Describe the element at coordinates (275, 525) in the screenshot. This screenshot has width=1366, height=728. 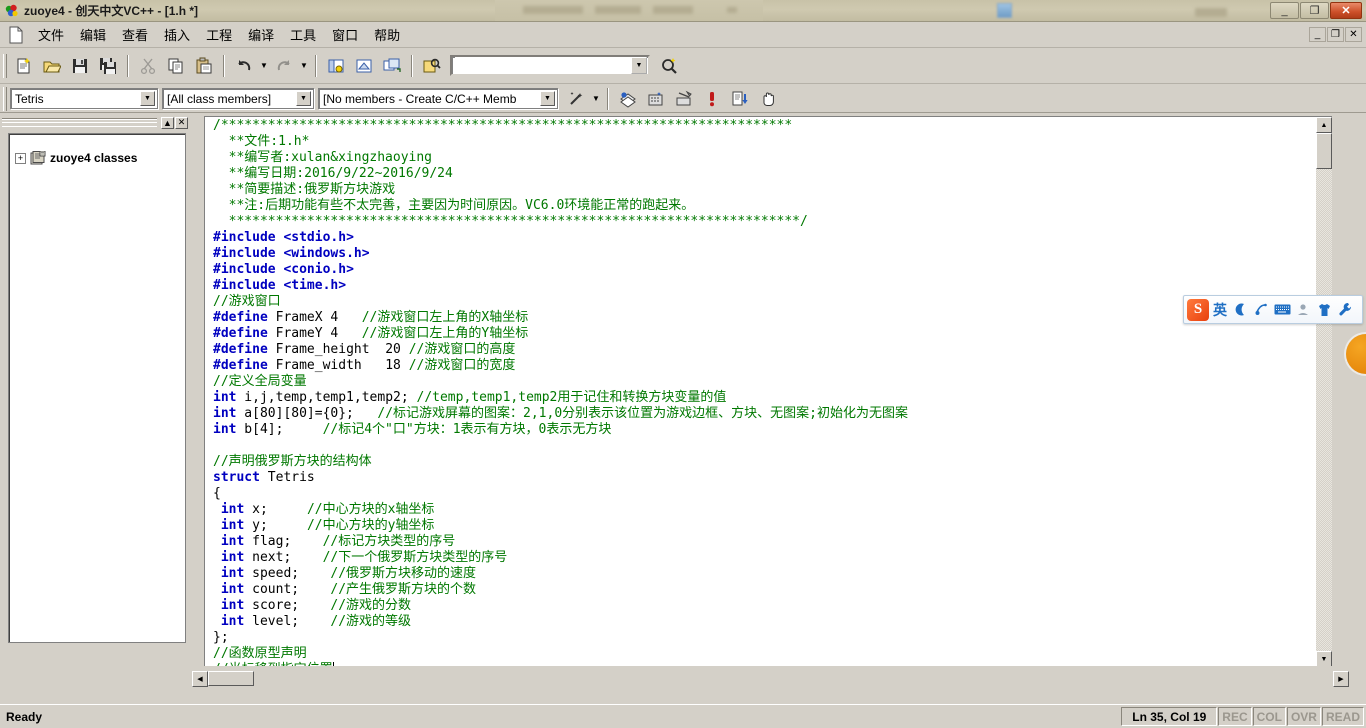
I see `code-token: y;` at that location.